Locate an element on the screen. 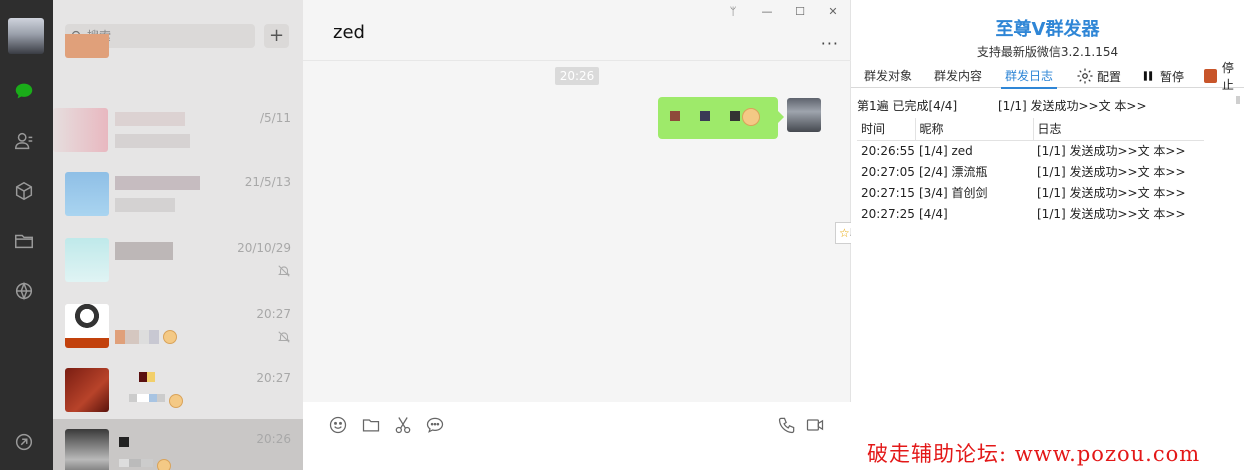 The width and height of the screenshot is (1244, 470). chat-header: zed ᛘ — ☐ ✕ ··· is located at coordinates (577, 30).